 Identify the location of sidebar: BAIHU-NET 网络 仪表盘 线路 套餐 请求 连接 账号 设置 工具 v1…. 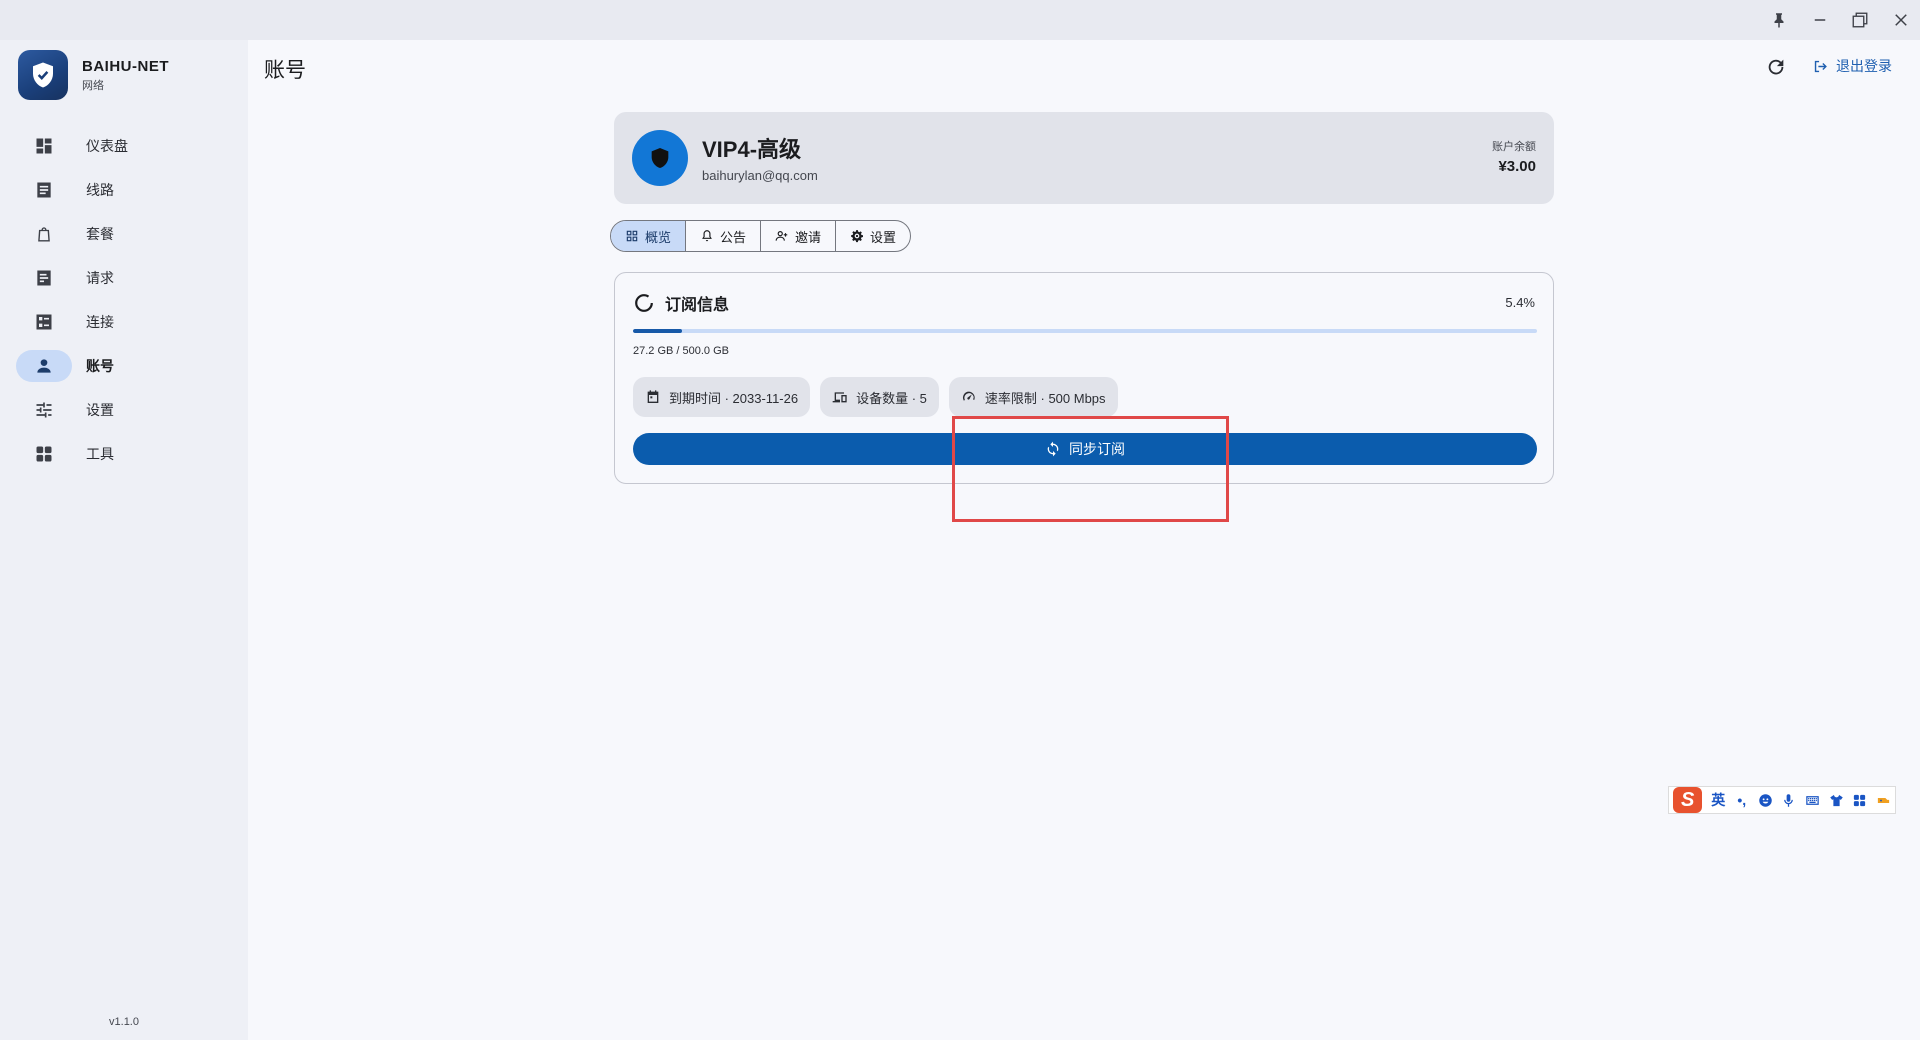
(124, 540).